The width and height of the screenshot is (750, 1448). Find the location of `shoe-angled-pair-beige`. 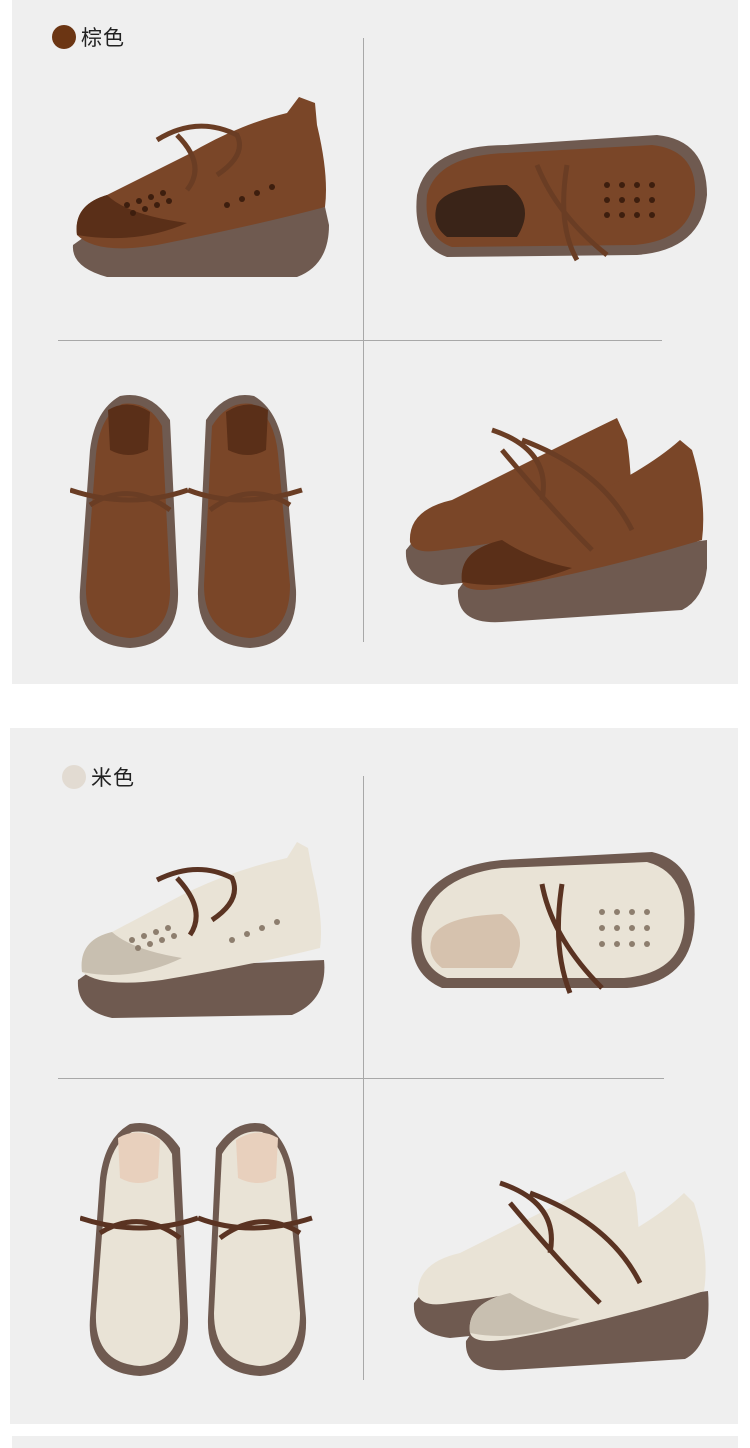

shoe-angled-pair-beige is located at coordinates (560, 1268).